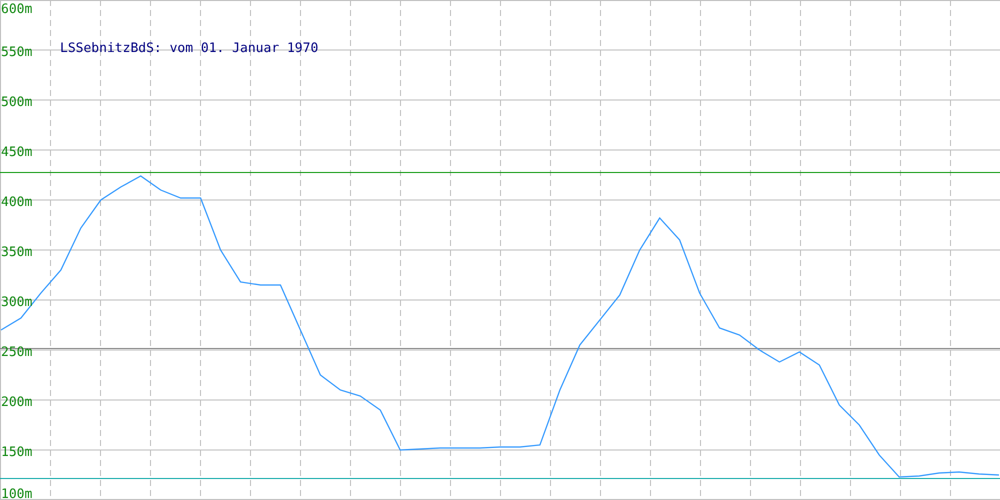 This screenshot has width=1000, height=500. I want to click on axis-label: 600m, so click(16, 9).